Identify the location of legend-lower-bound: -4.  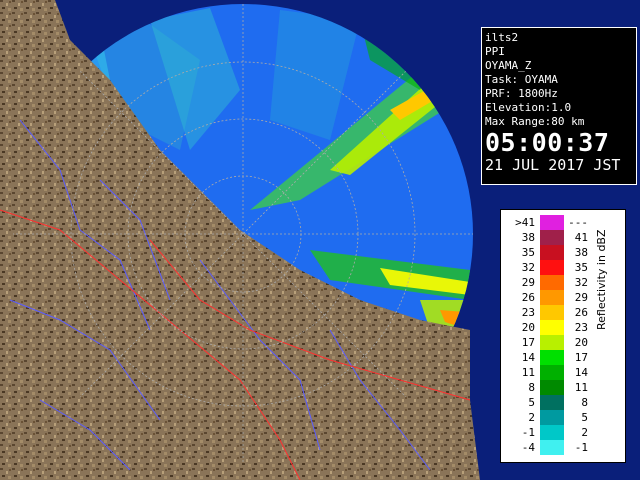
(528, 447).